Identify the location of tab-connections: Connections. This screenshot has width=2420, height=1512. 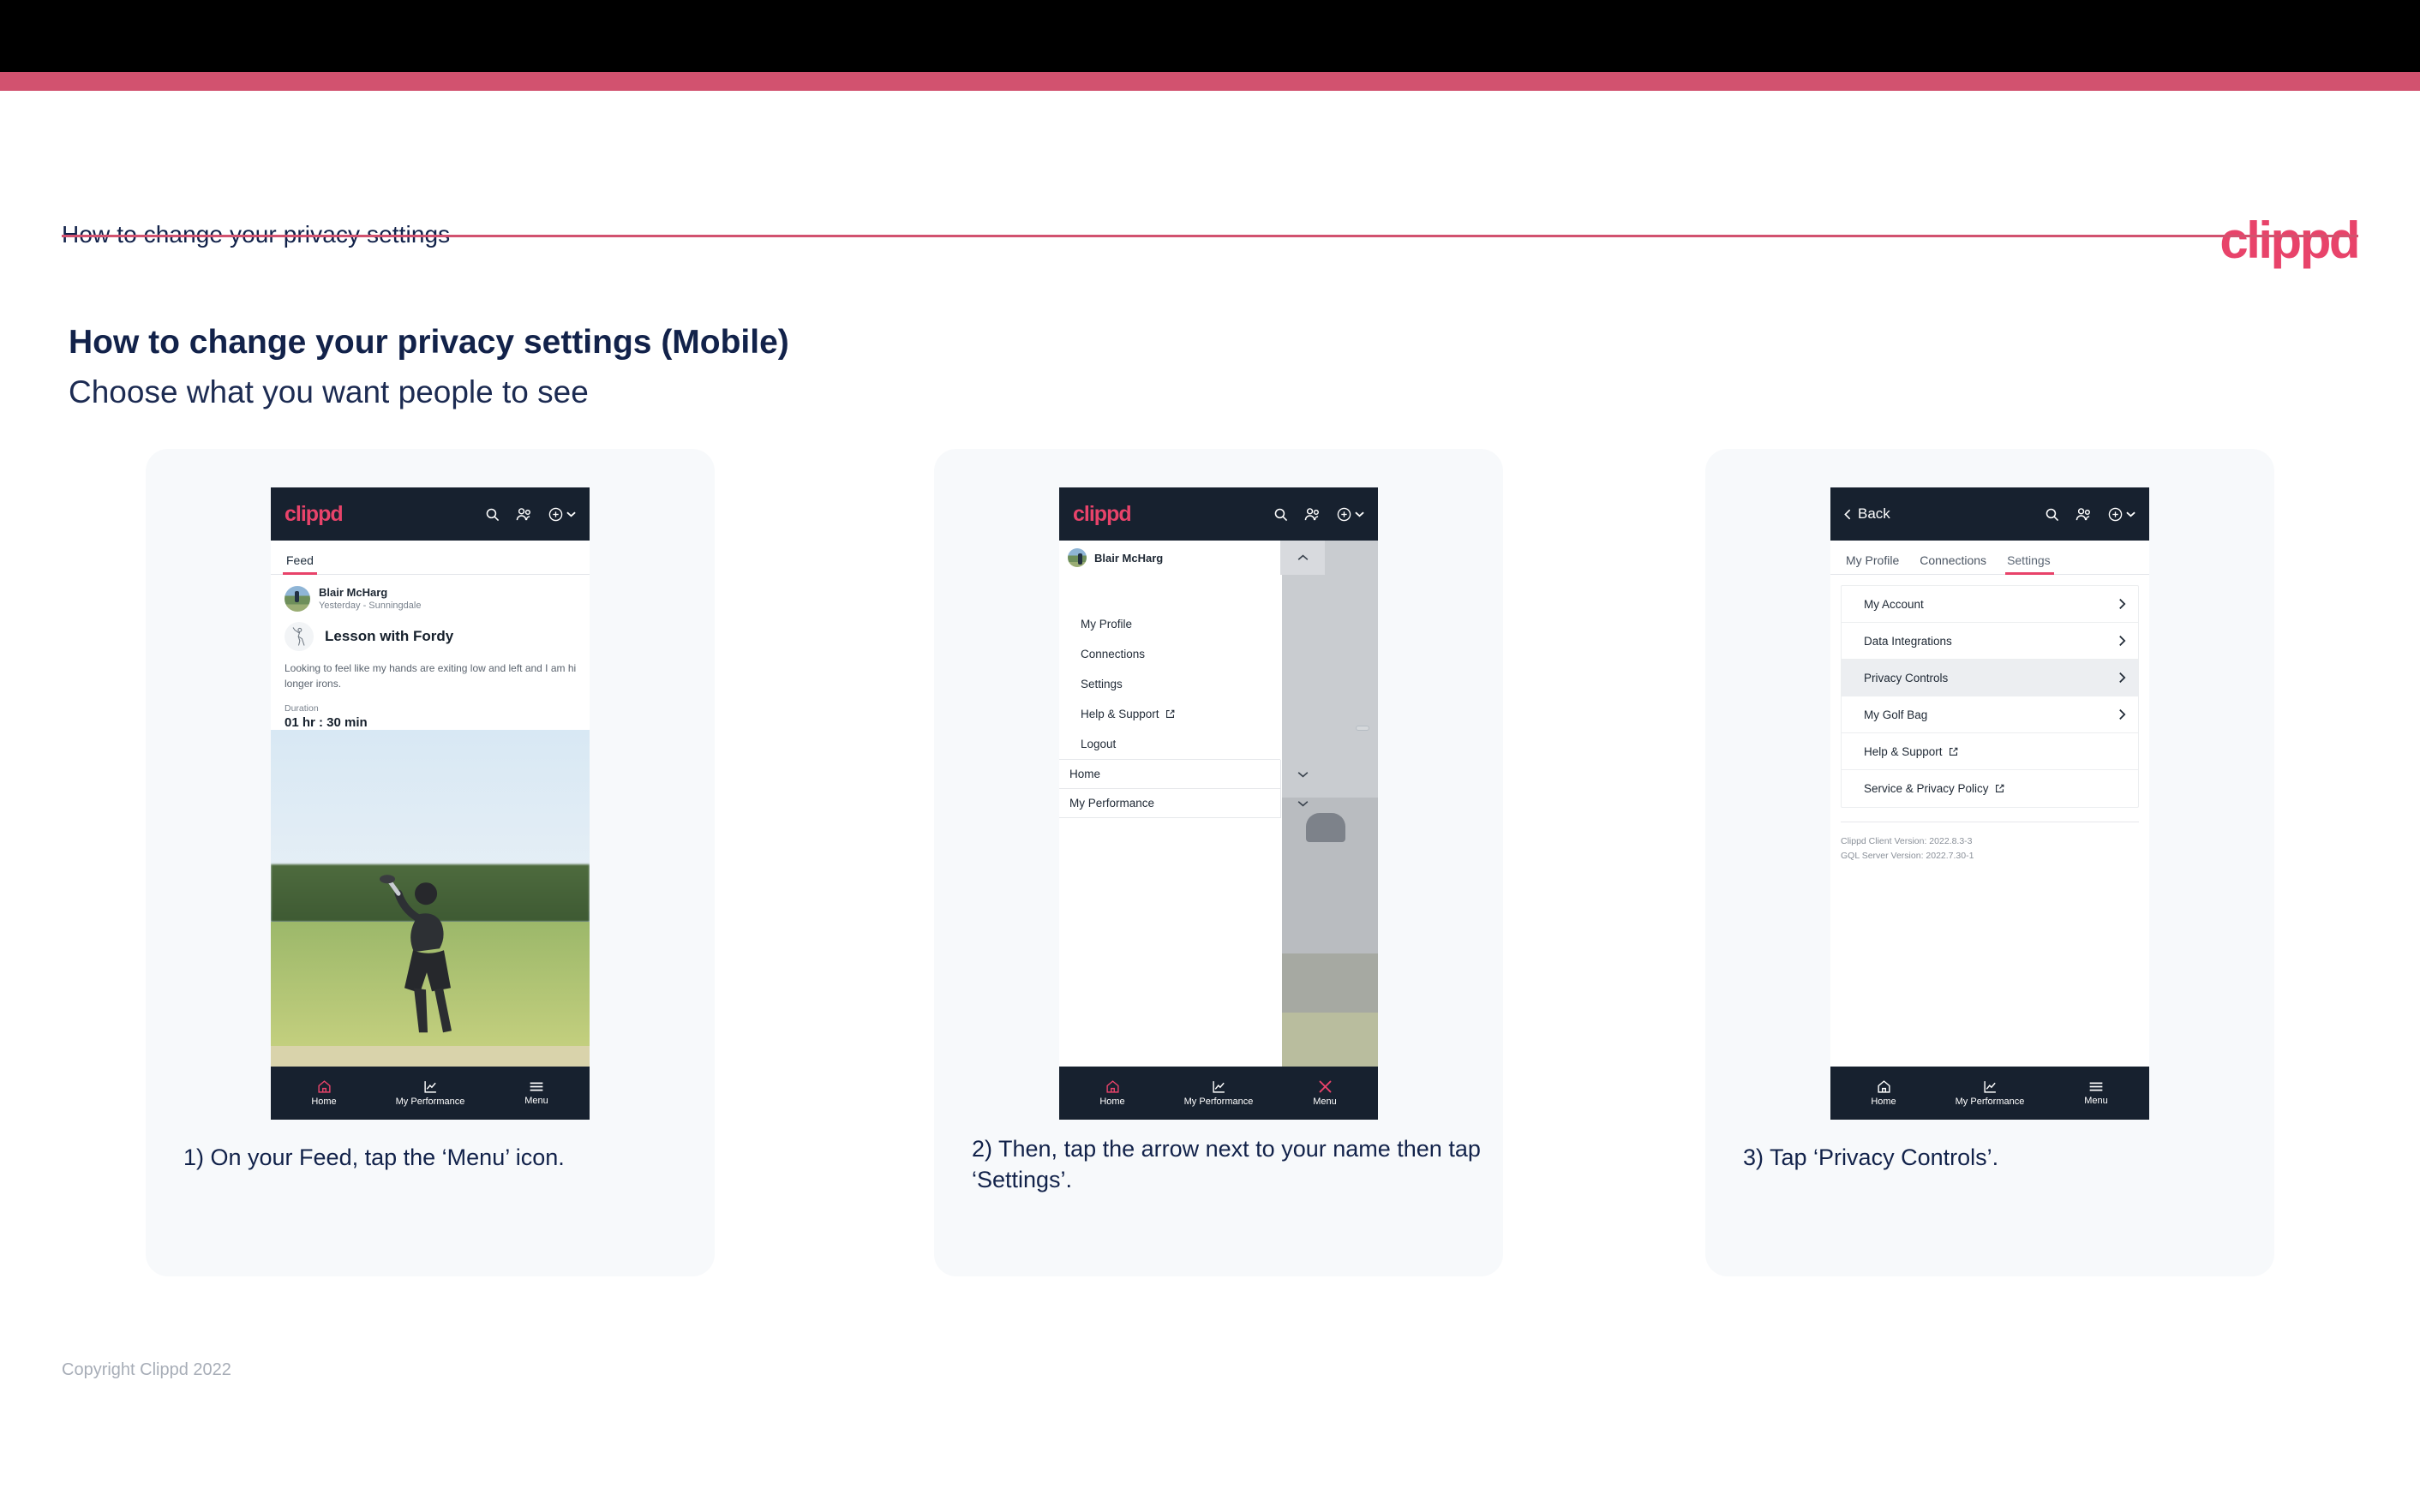
(1956, 563).